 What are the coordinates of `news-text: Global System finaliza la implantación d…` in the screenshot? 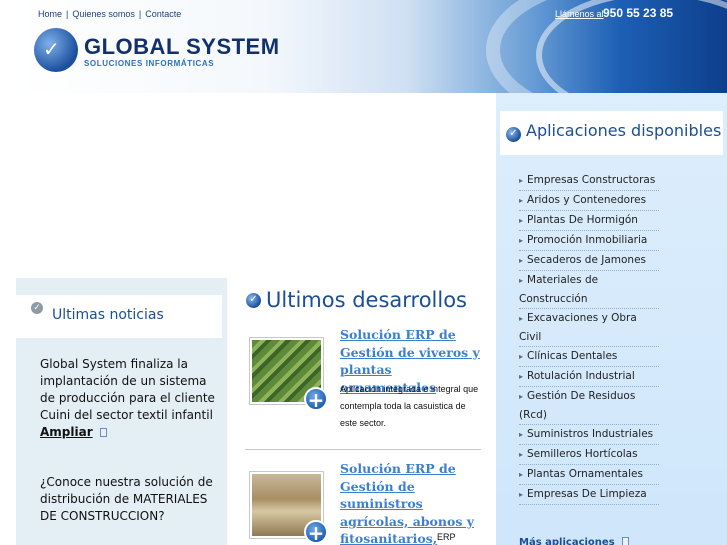 It's located at (127, 389).